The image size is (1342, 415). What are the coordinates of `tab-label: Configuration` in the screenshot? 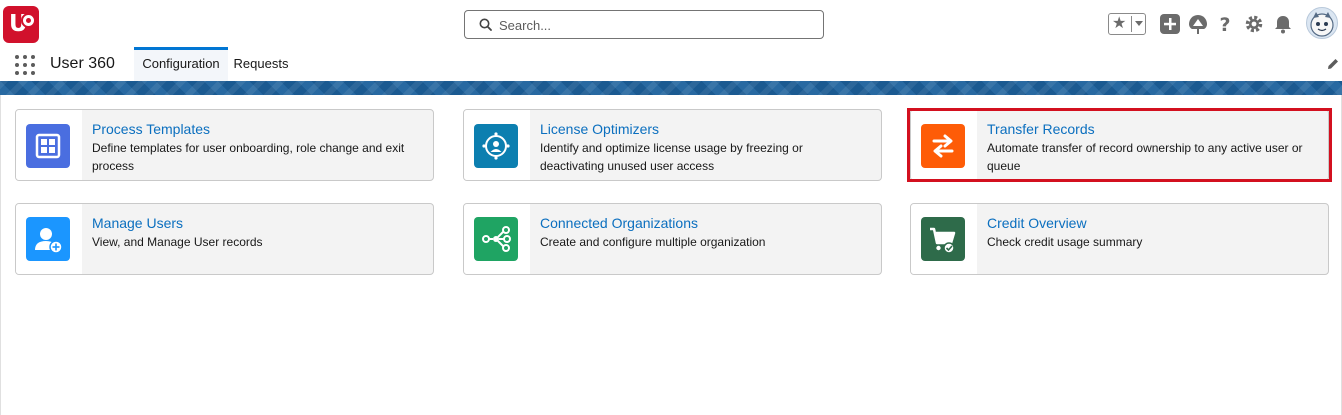 It's located at (181, 63).